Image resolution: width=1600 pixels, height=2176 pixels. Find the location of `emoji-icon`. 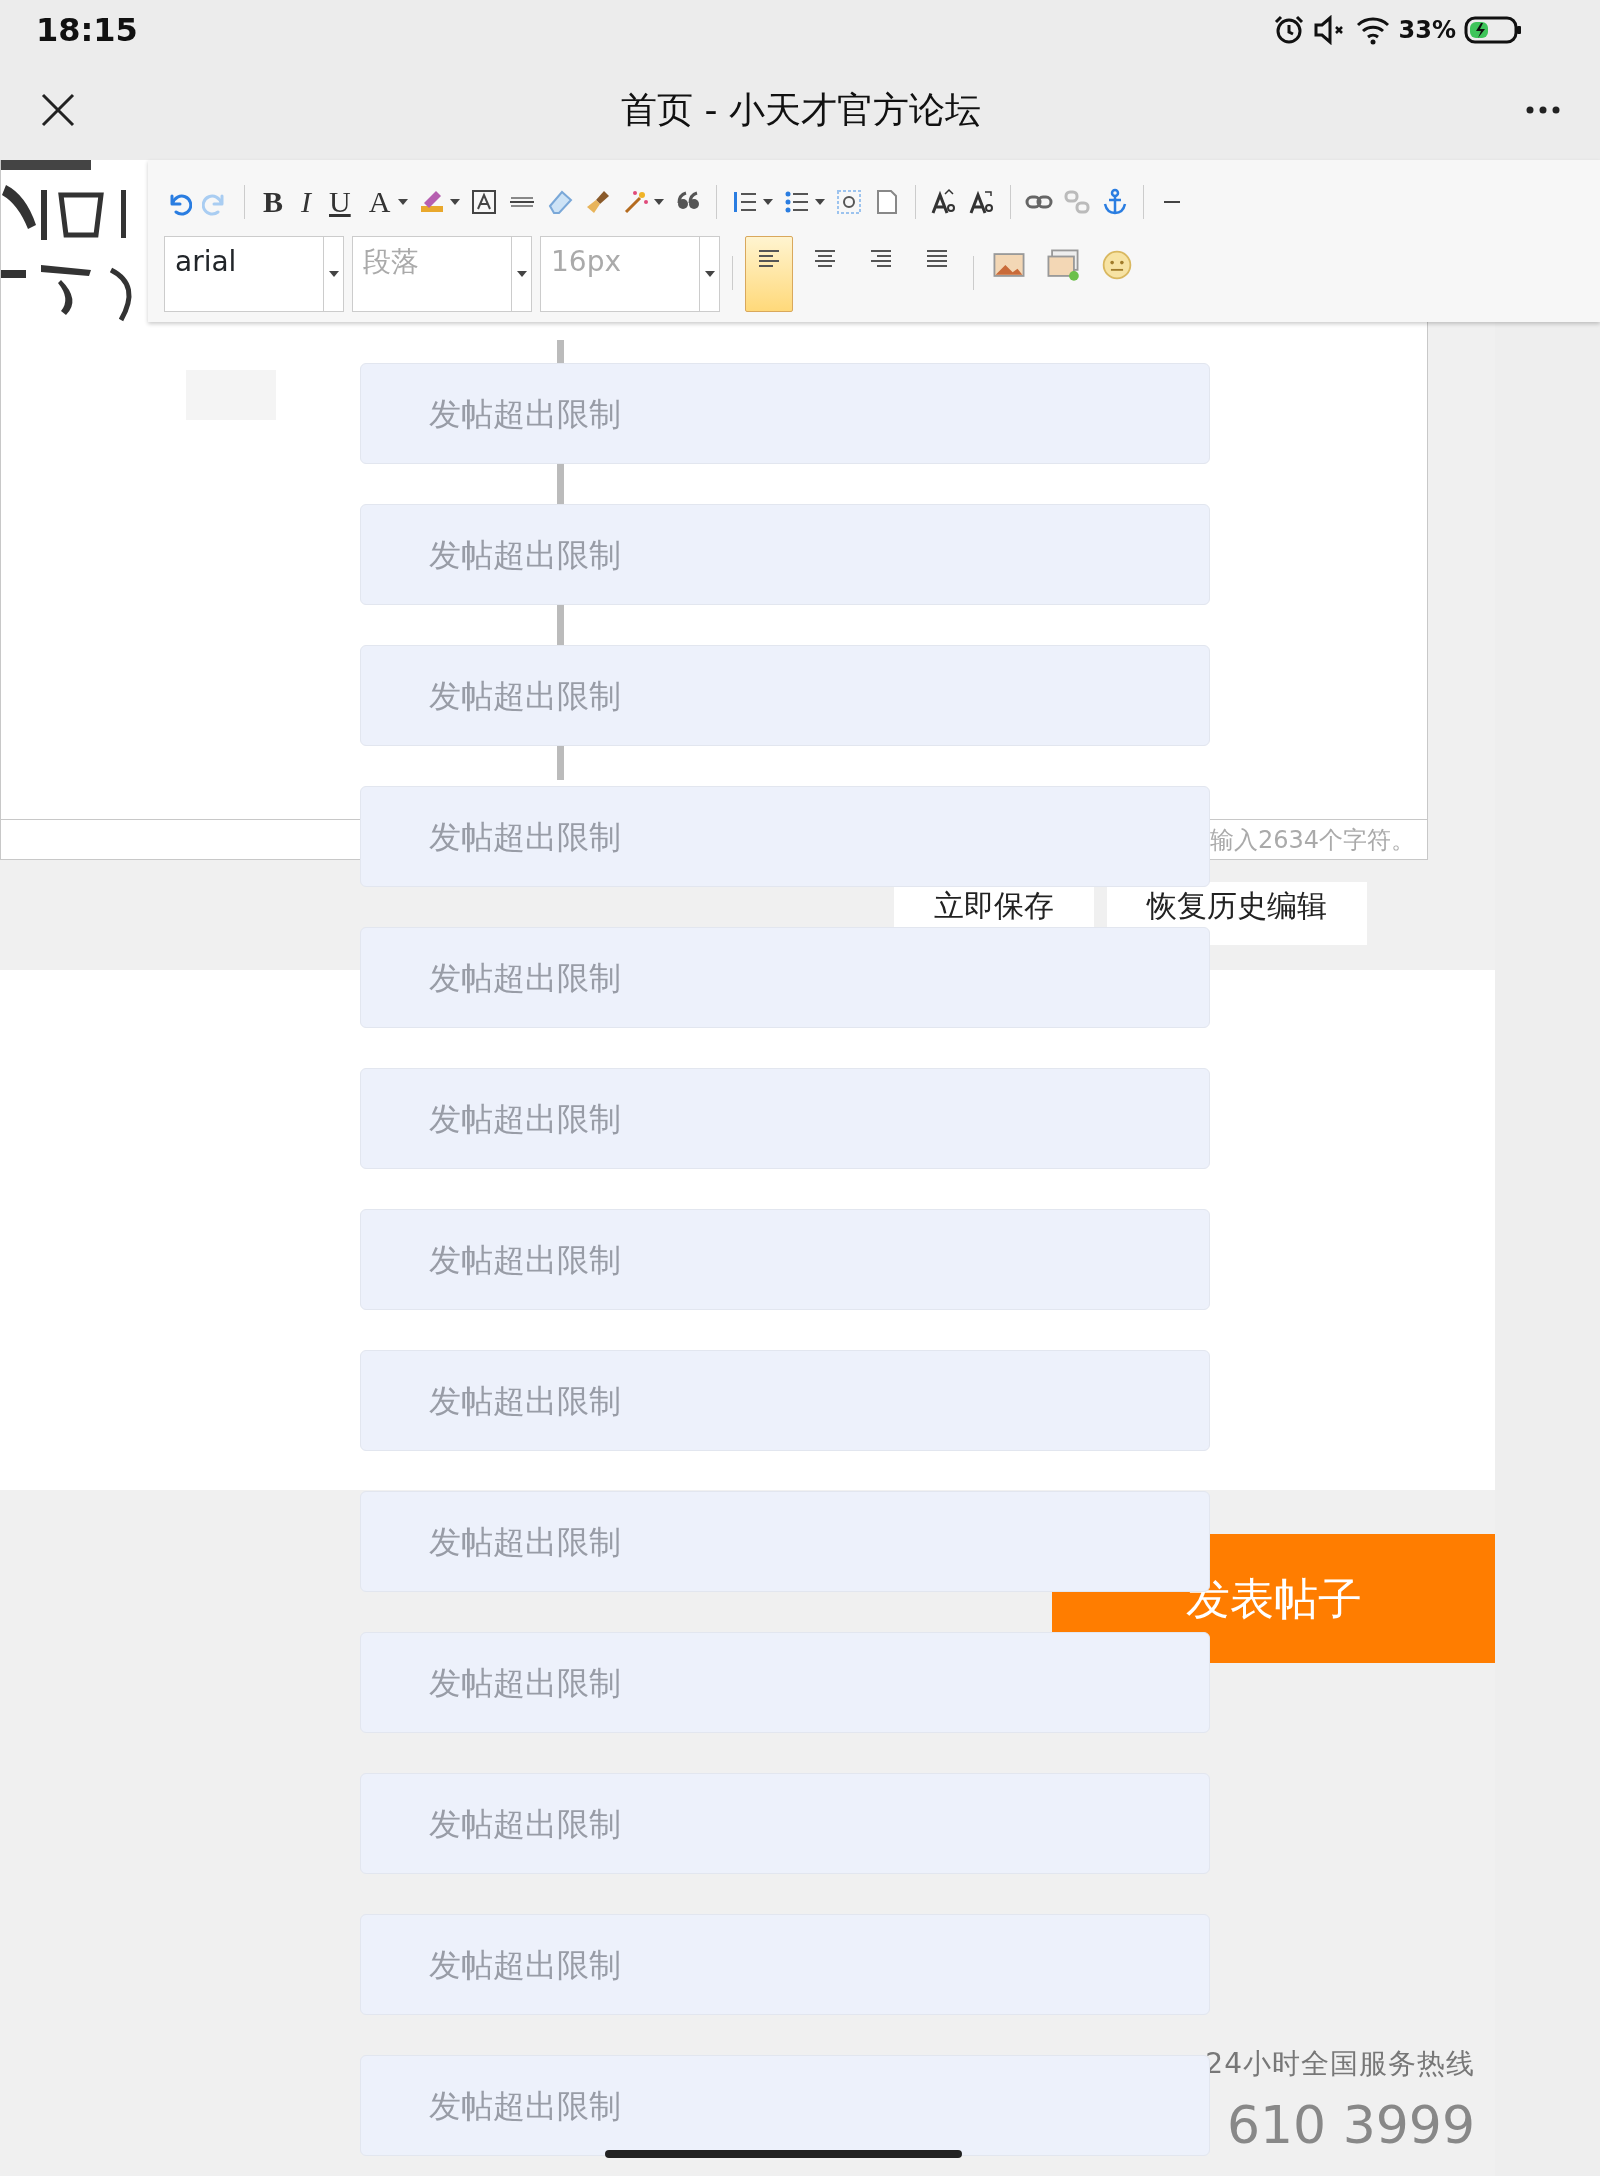

emoji-icon is located at coordinates (1117, 265).